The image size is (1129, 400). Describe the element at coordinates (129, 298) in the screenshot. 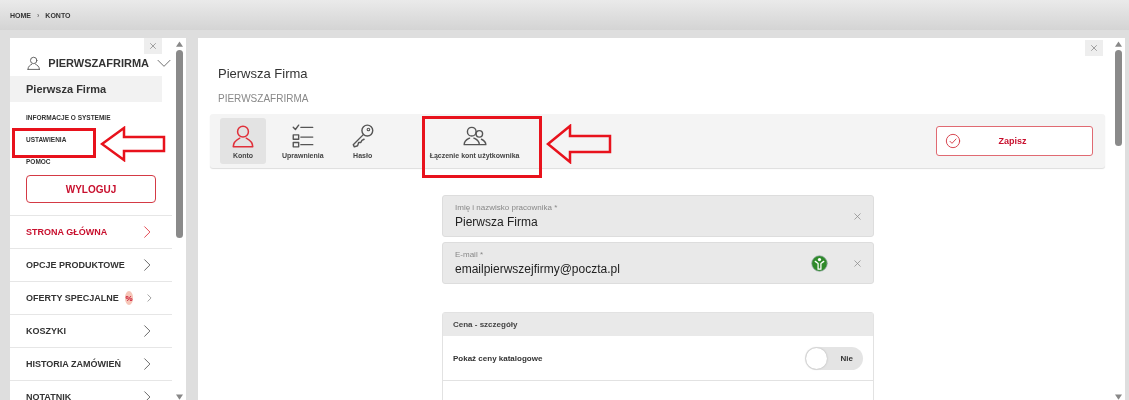

I see `percent-badge: %` at that location.